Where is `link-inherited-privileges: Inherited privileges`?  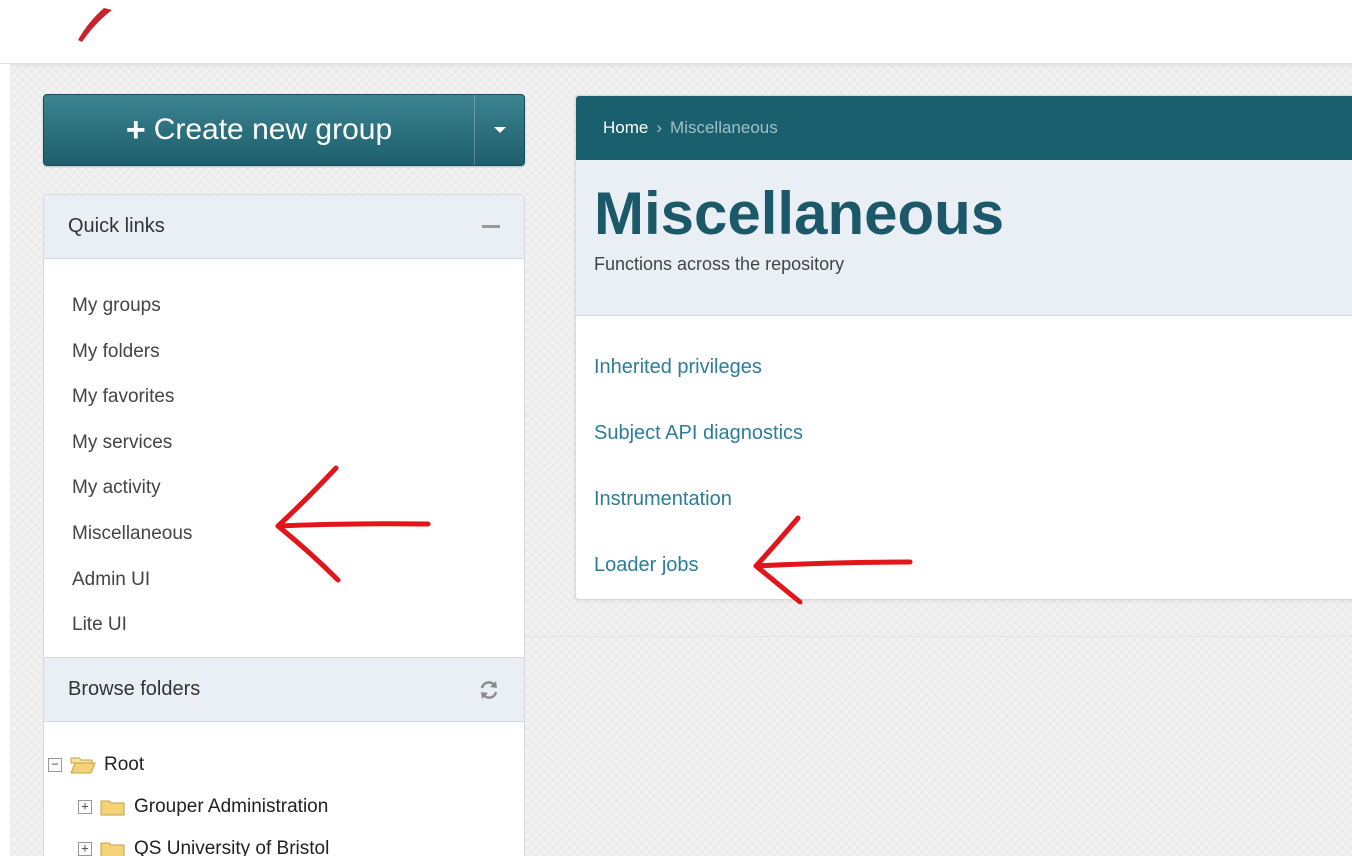
link-inherited-privileges: Inherited privileges is located at coordinates (973, 387).